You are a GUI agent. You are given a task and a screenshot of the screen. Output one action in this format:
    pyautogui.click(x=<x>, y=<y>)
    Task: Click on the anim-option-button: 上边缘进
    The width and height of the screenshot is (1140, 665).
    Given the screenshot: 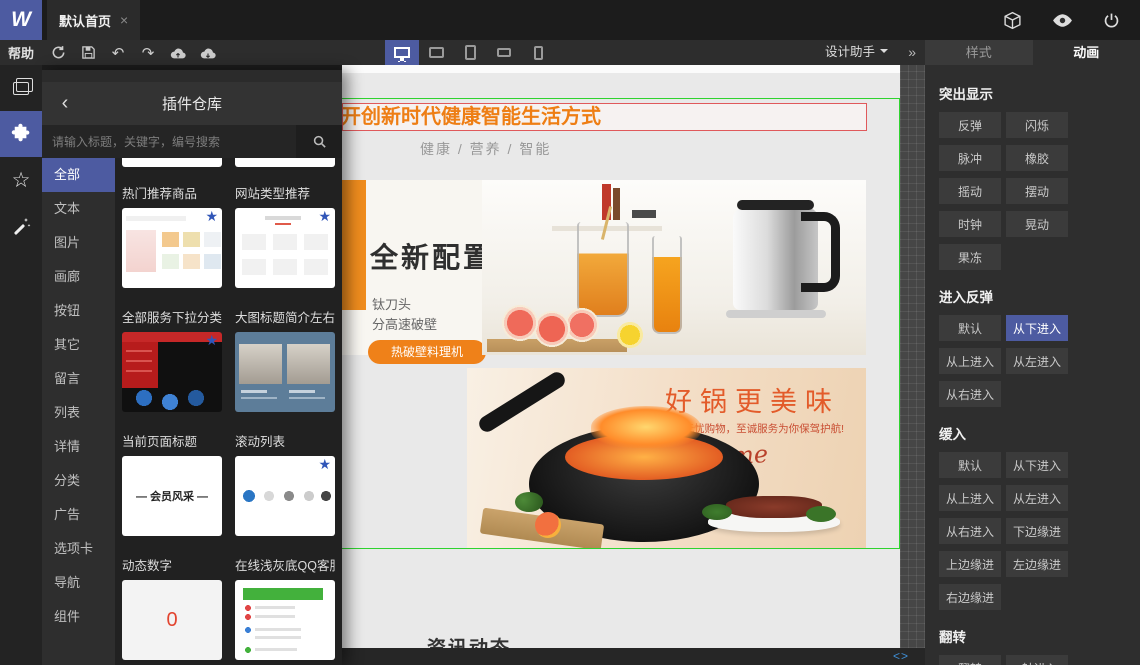 What is the action you would take?
    pyautogui.click(x=970, y=564)
    